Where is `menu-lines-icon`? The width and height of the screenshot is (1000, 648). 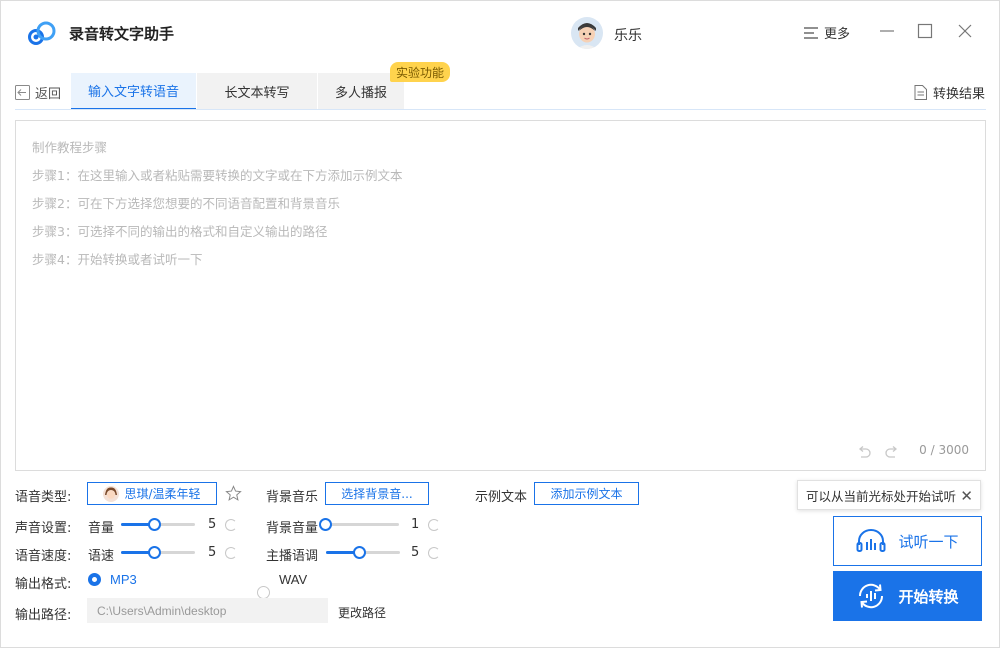 menu-lines-icon is located at coordinates (811, 32).